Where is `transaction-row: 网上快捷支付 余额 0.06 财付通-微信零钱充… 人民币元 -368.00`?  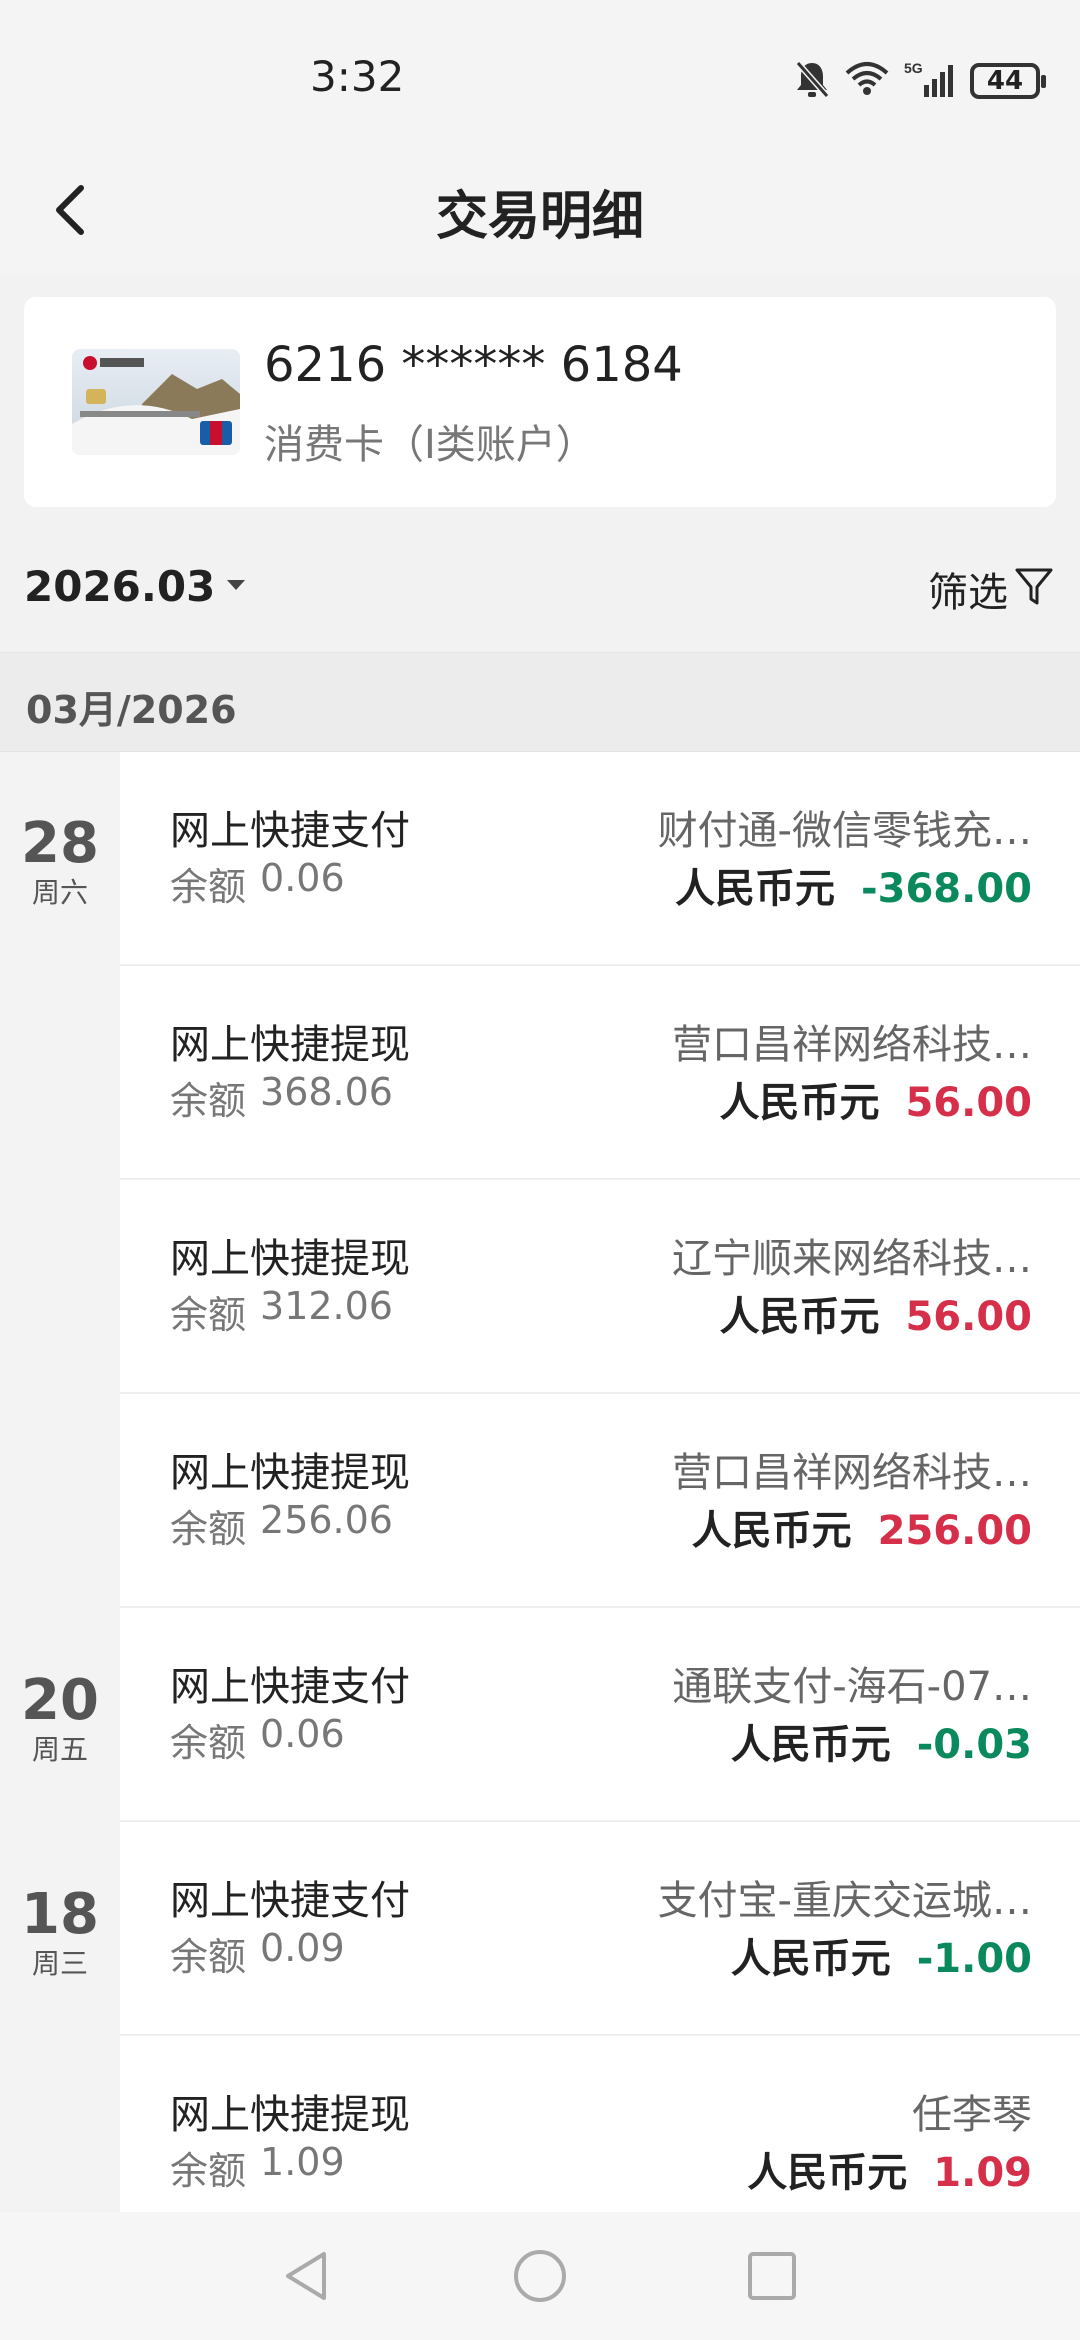
transaction-row: 网上快捷支付 余额 0.06 财付通-微信零钱充… 人民币元 -368.00 is located at coordinates (600, 859).